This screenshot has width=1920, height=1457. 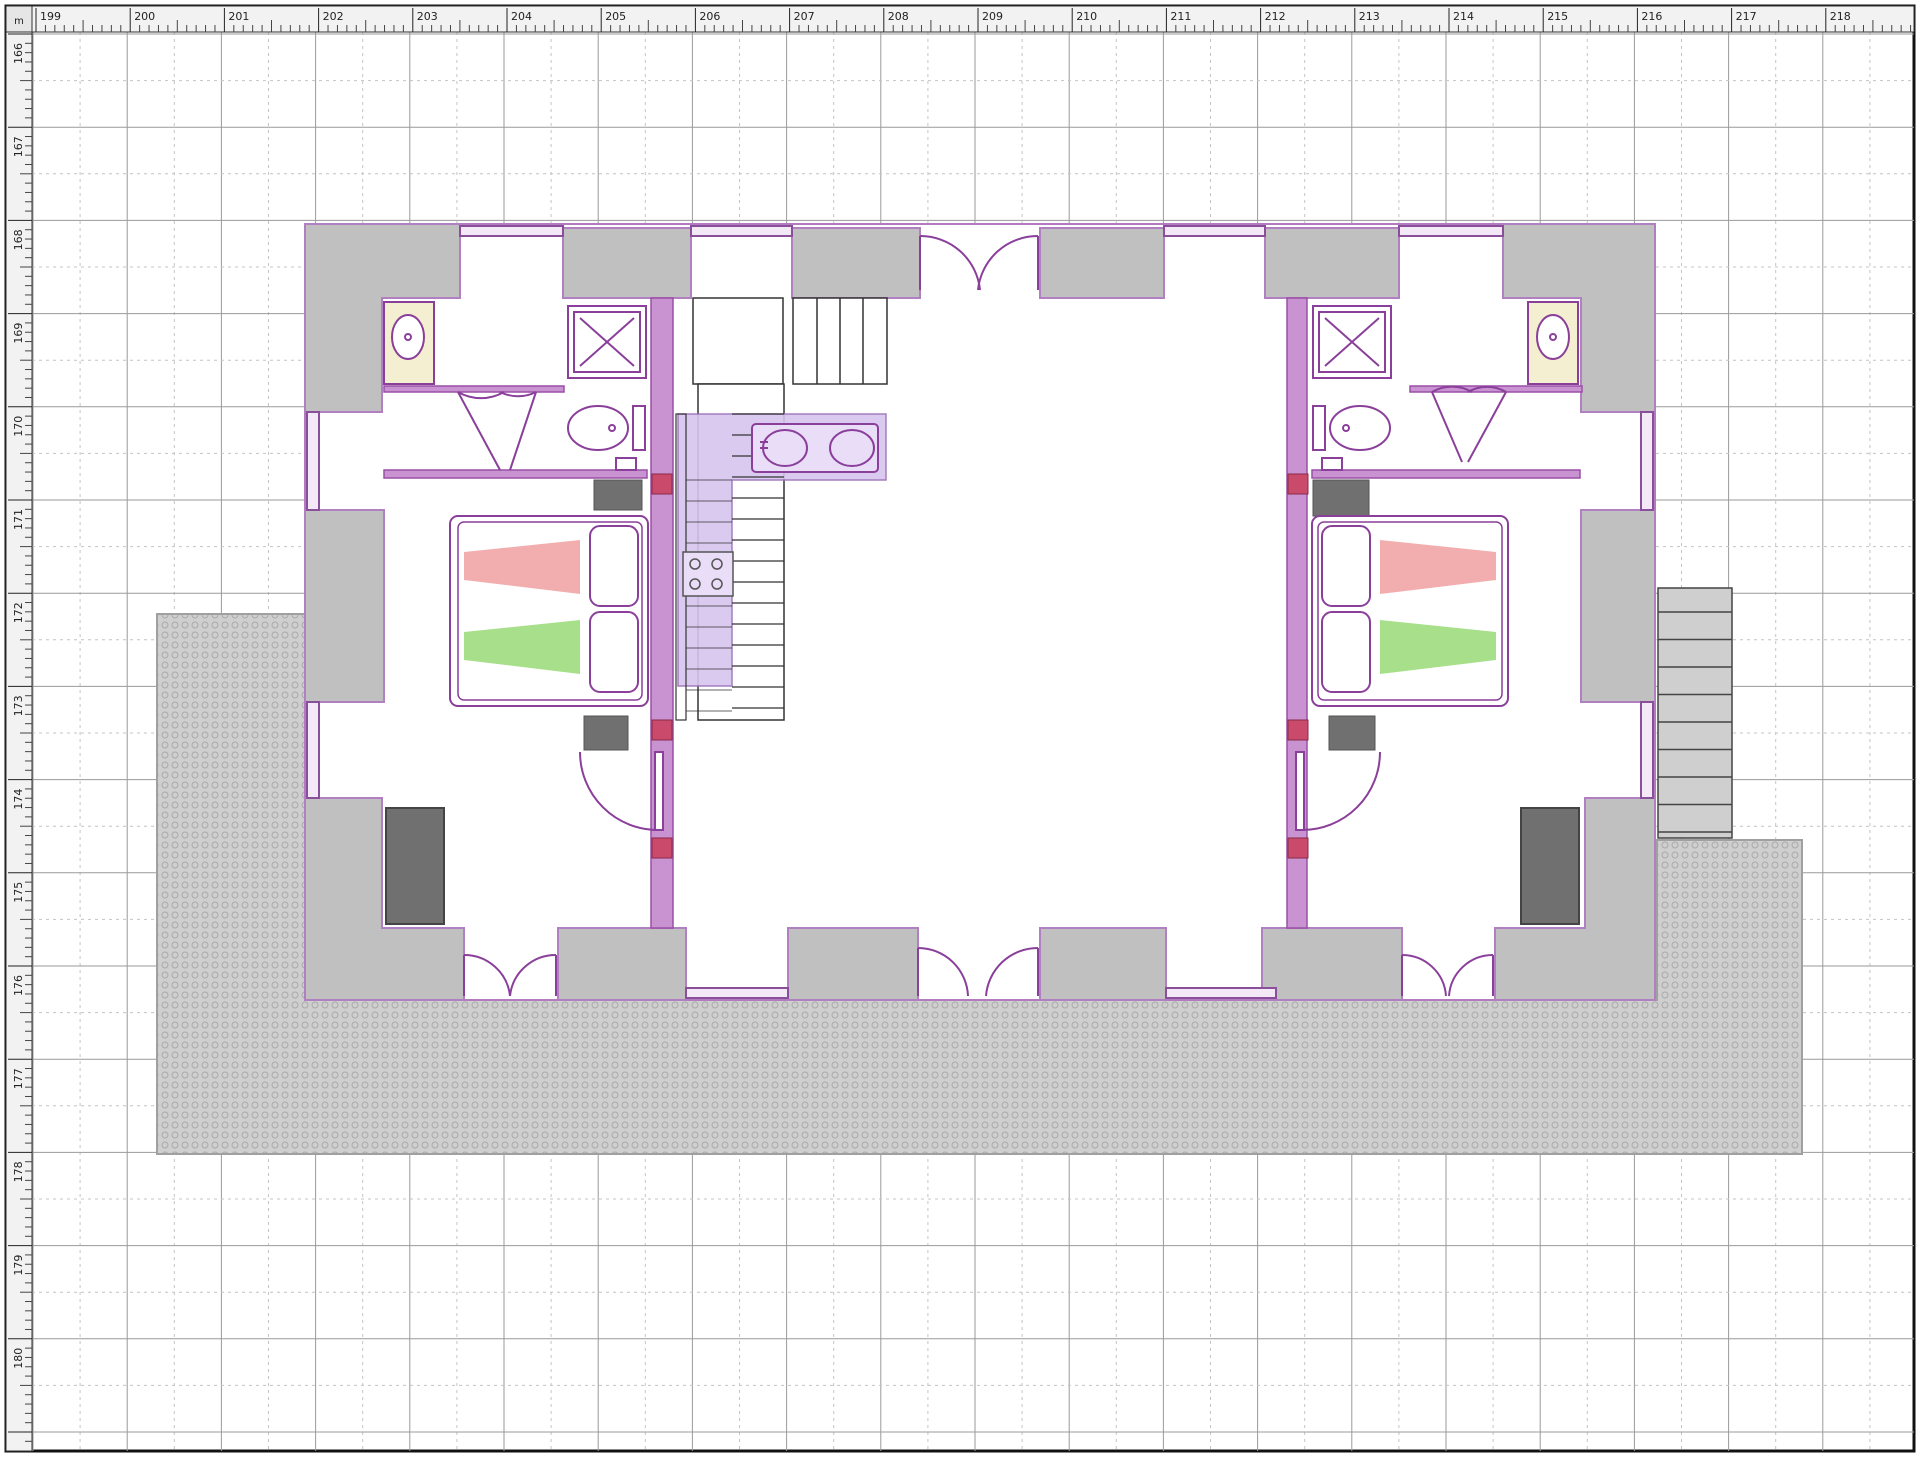 I want to click on exterior-steps-icon, so click(x=1695, y=713).